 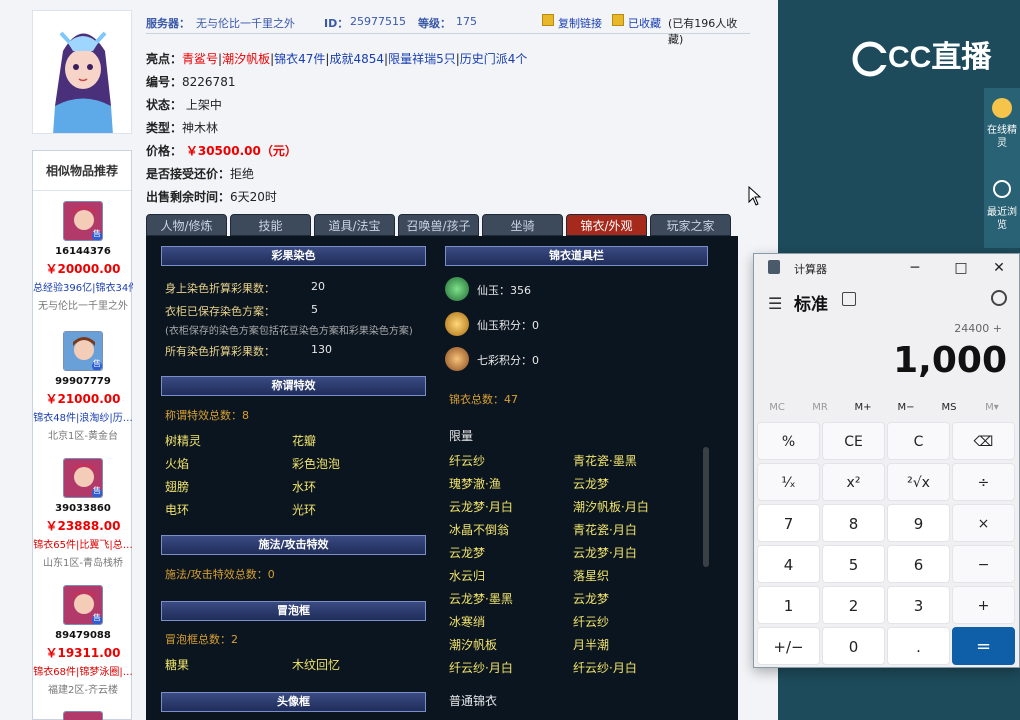 I want to click on item-tags: 总经验396亿|锦衣34件, so click(x=83, y=286).